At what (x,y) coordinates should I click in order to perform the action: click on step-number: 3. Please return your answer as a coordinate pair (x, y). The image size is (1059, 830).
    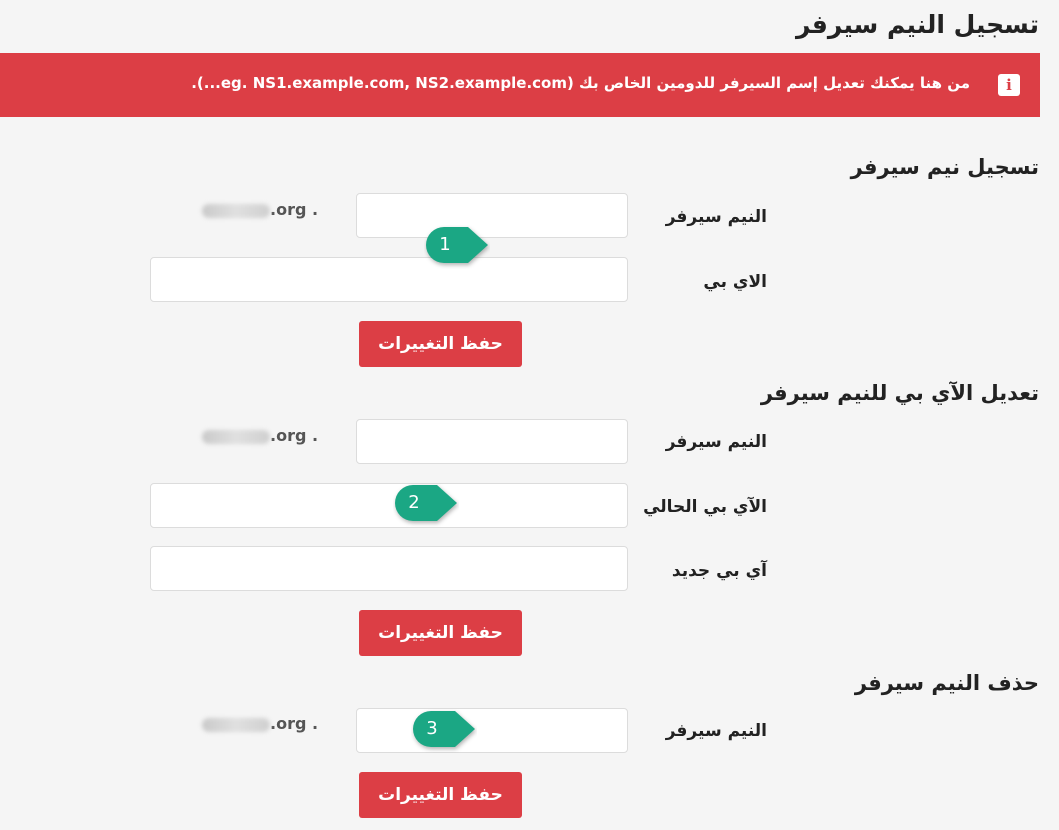
    Looking at the image, I should click on (432, 728).